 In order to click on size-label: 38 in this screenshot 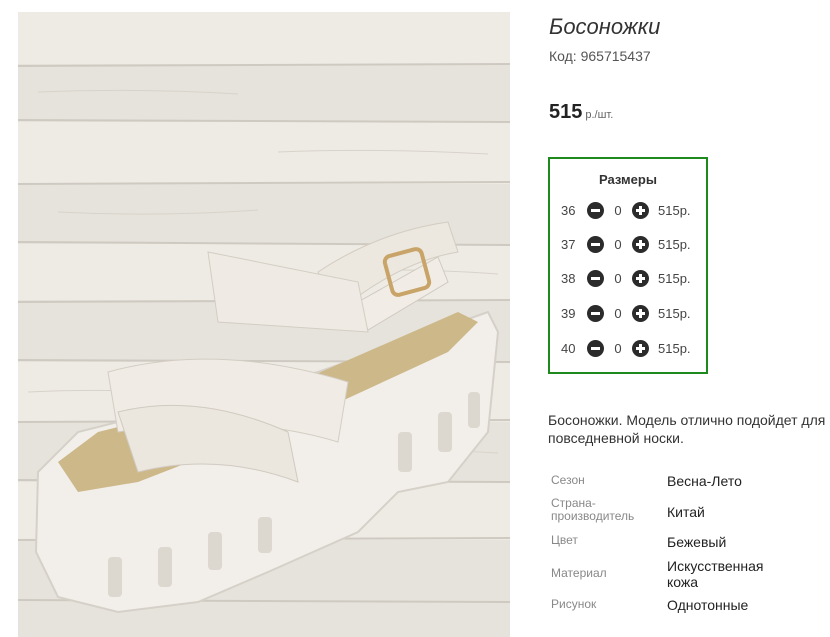, I will do `click(568, 278)`.